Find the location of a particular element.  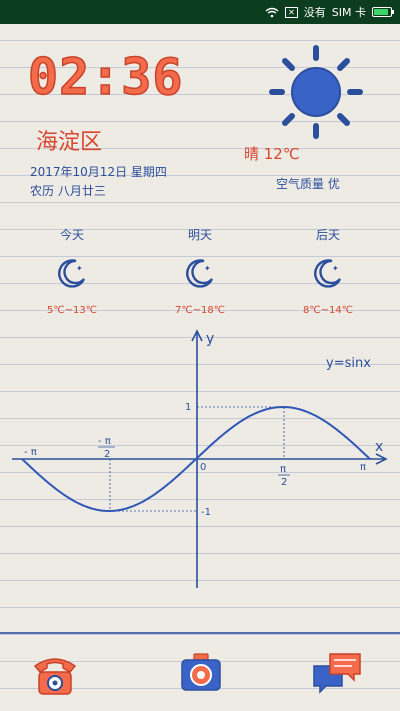

camera-icon is located at coordinates (201, 673).